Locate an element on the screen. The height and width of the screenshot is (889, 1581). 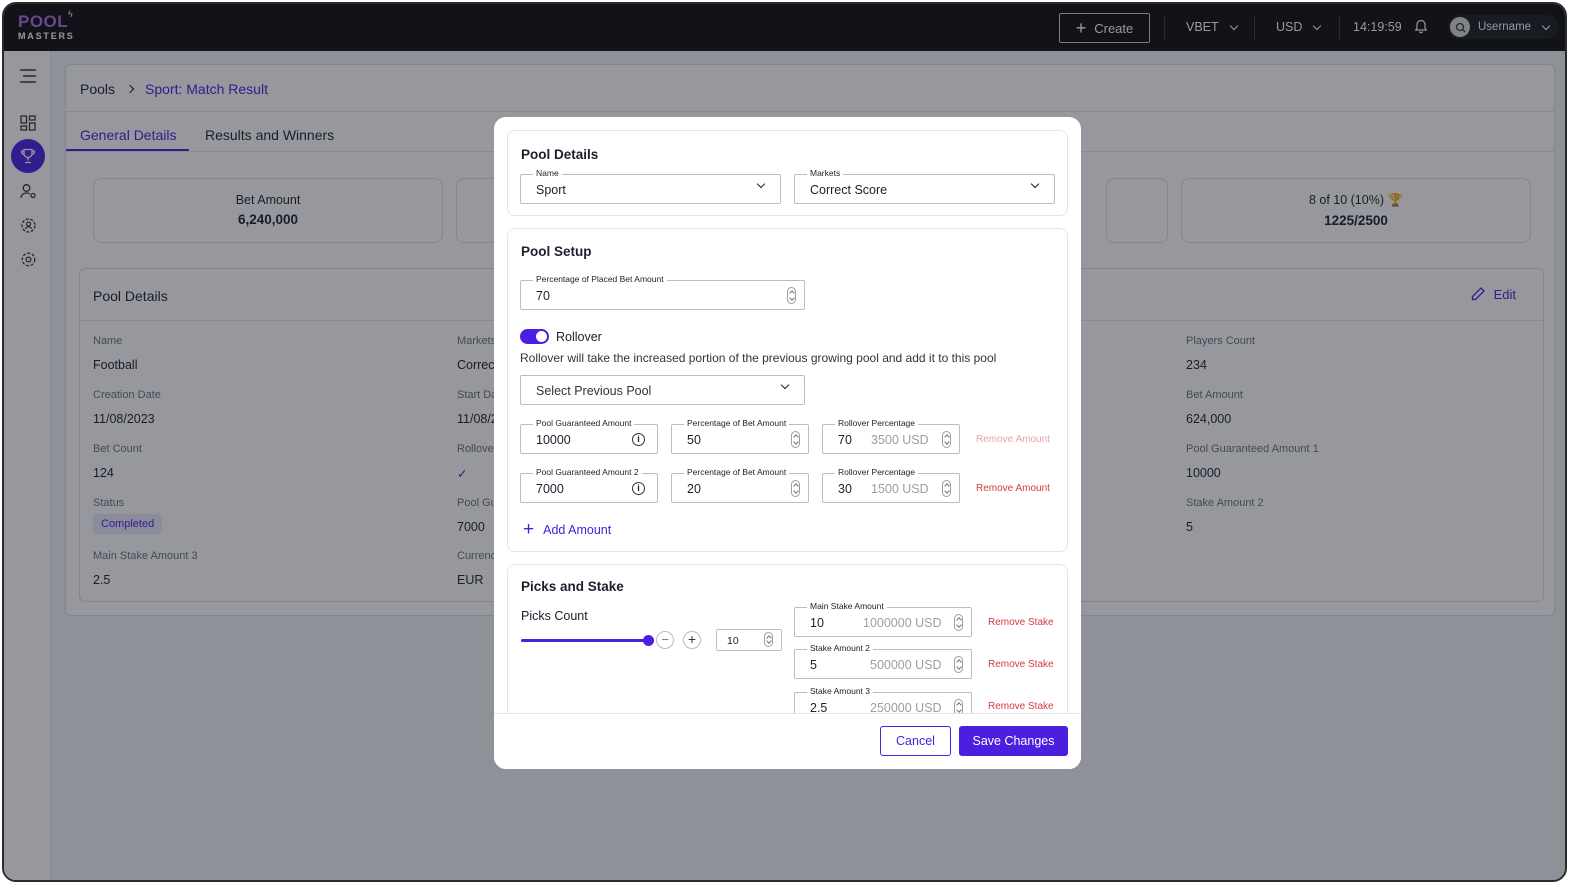
add-amount-label: Add Amount is located at coordinates (577, 529).